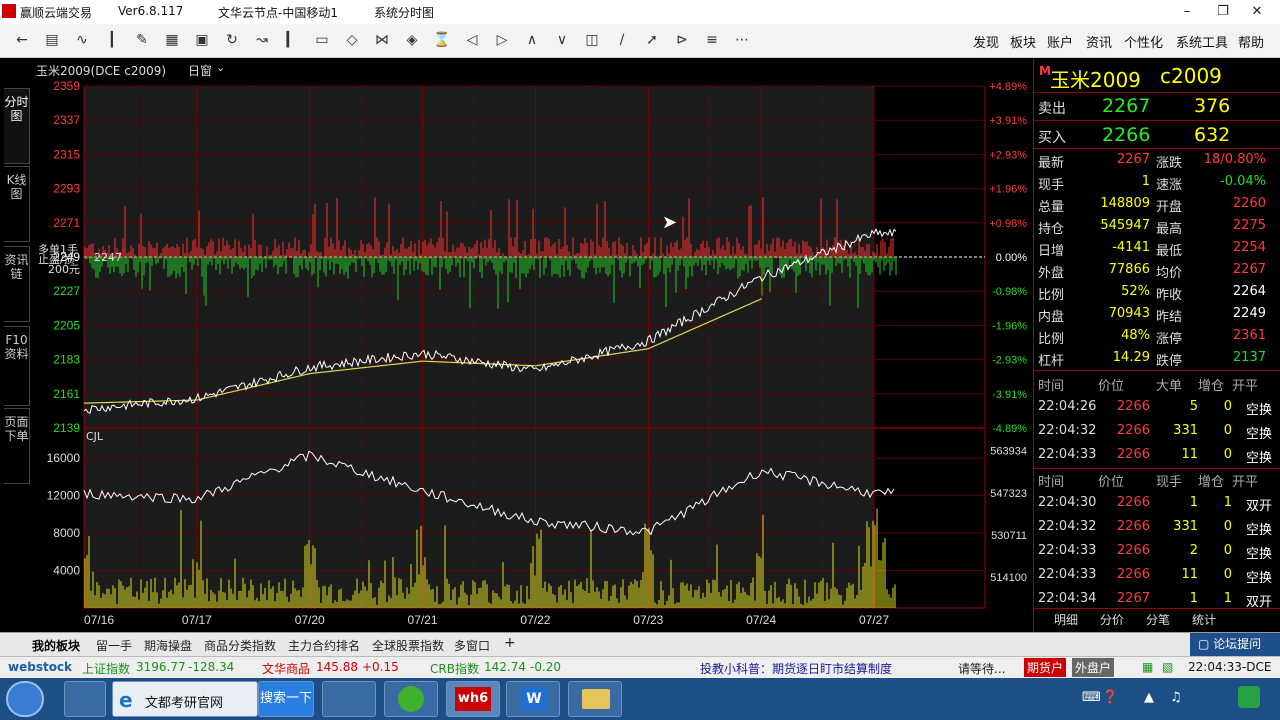  Describe the element at coordinates (114, 645) in the screenshot. I see `tab-liuyishou: 留一手` at that location.